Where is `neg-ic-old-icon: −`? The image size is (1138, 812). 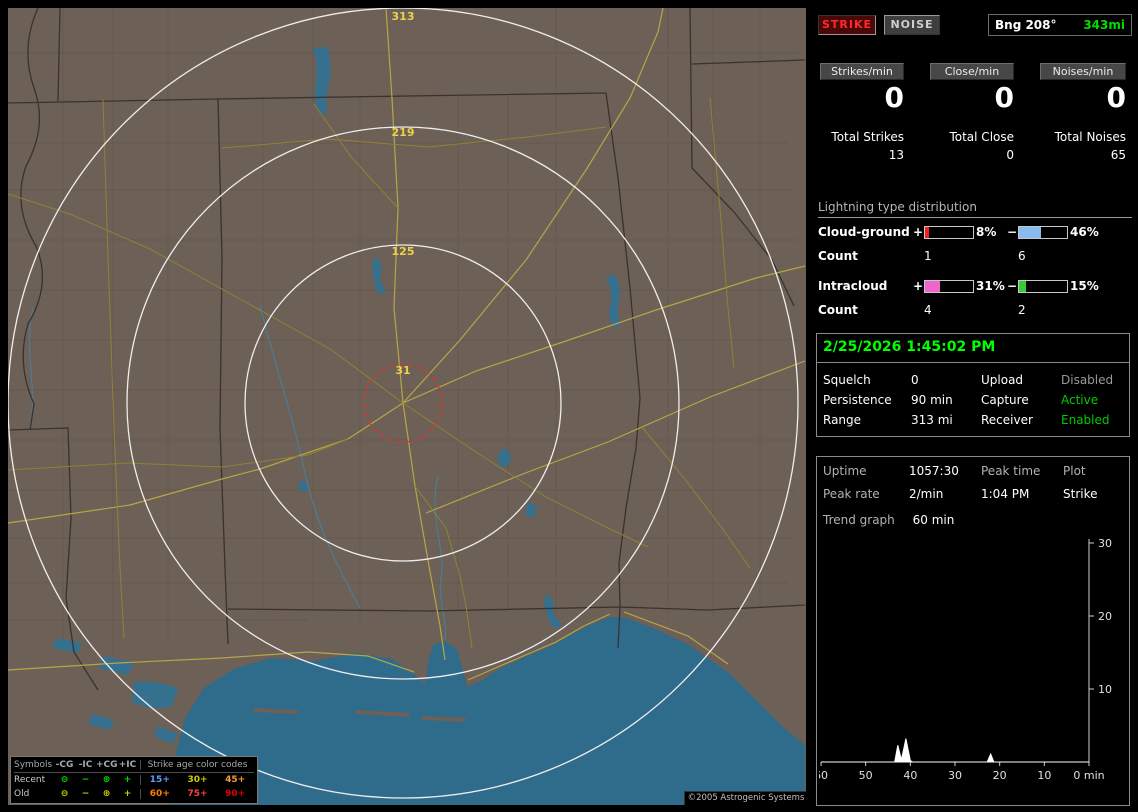
neg-ic-old-icon: − is located at coordinates (85, 794).